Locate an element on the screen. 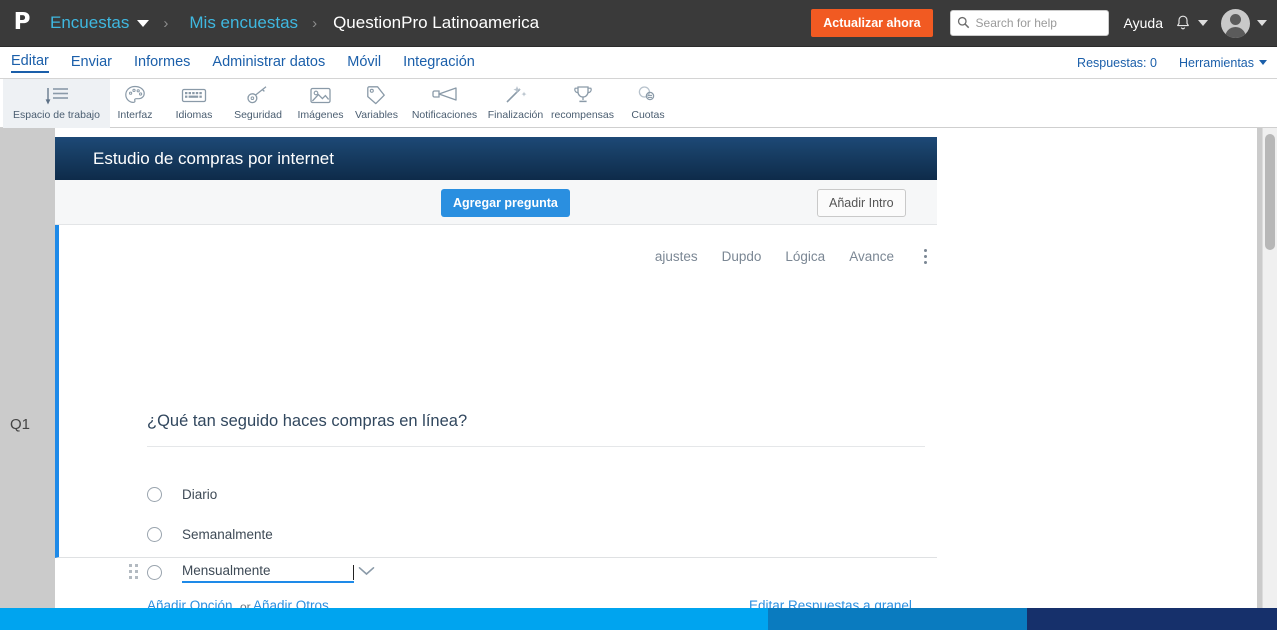 This screenshot has height=630, width=1277. toolbar-item-recompensas: recompensas is located at coordinates (582, 103).